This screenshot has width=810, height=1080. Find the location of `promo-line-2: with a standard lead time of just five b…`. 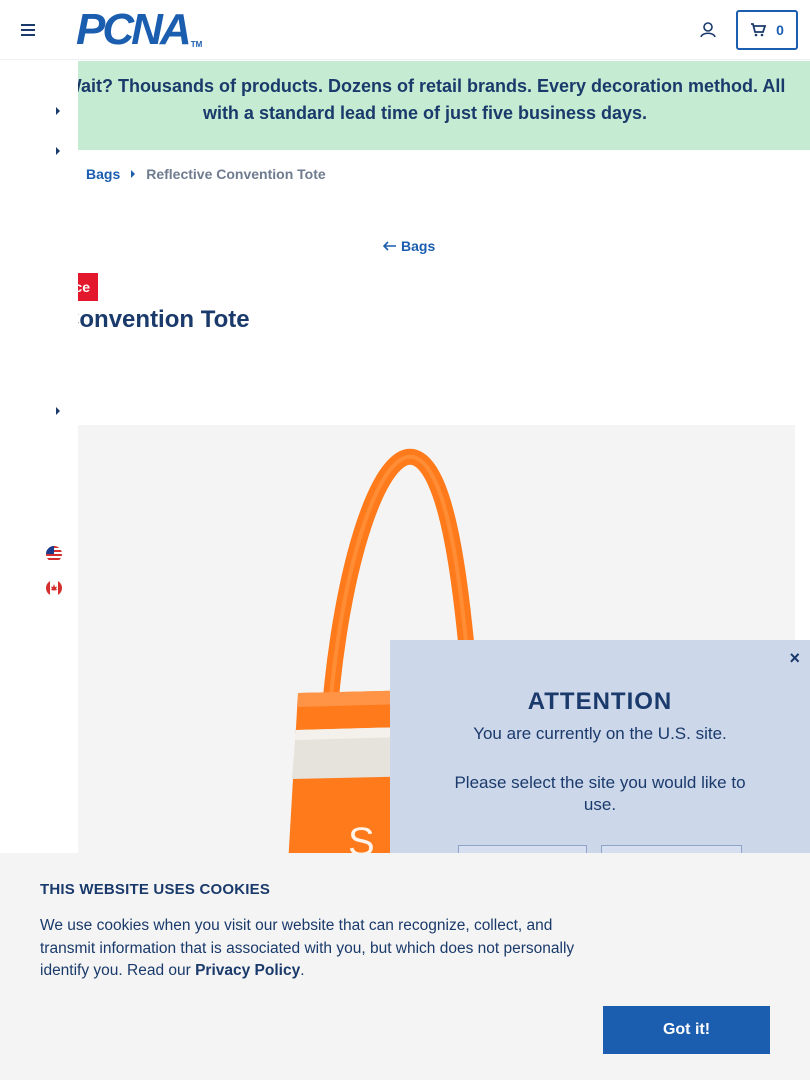

promo-line-2: with a standard lead time of just five b… is located at coordinates (425, 113).